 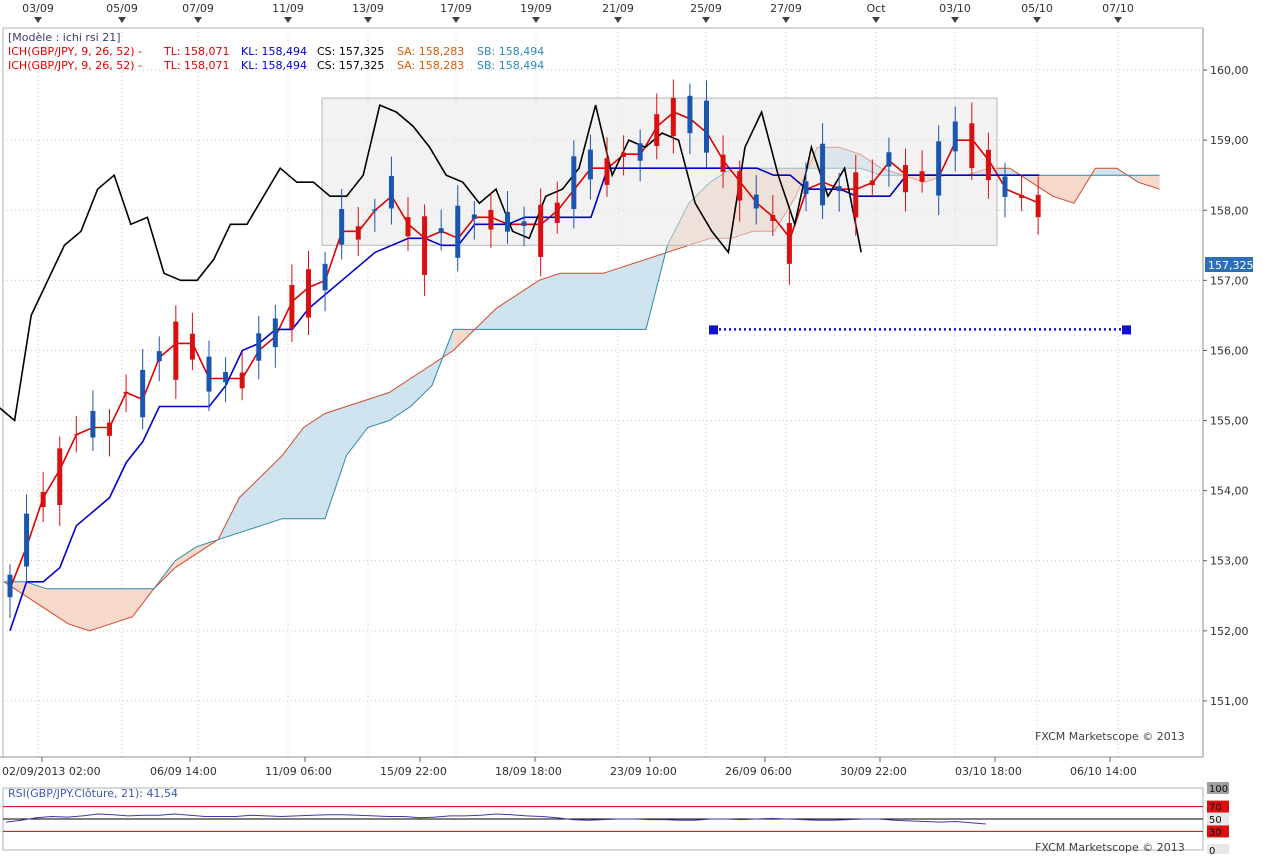 I want to click on rsi-axis-label: 0, so click(x=1212, y=850).